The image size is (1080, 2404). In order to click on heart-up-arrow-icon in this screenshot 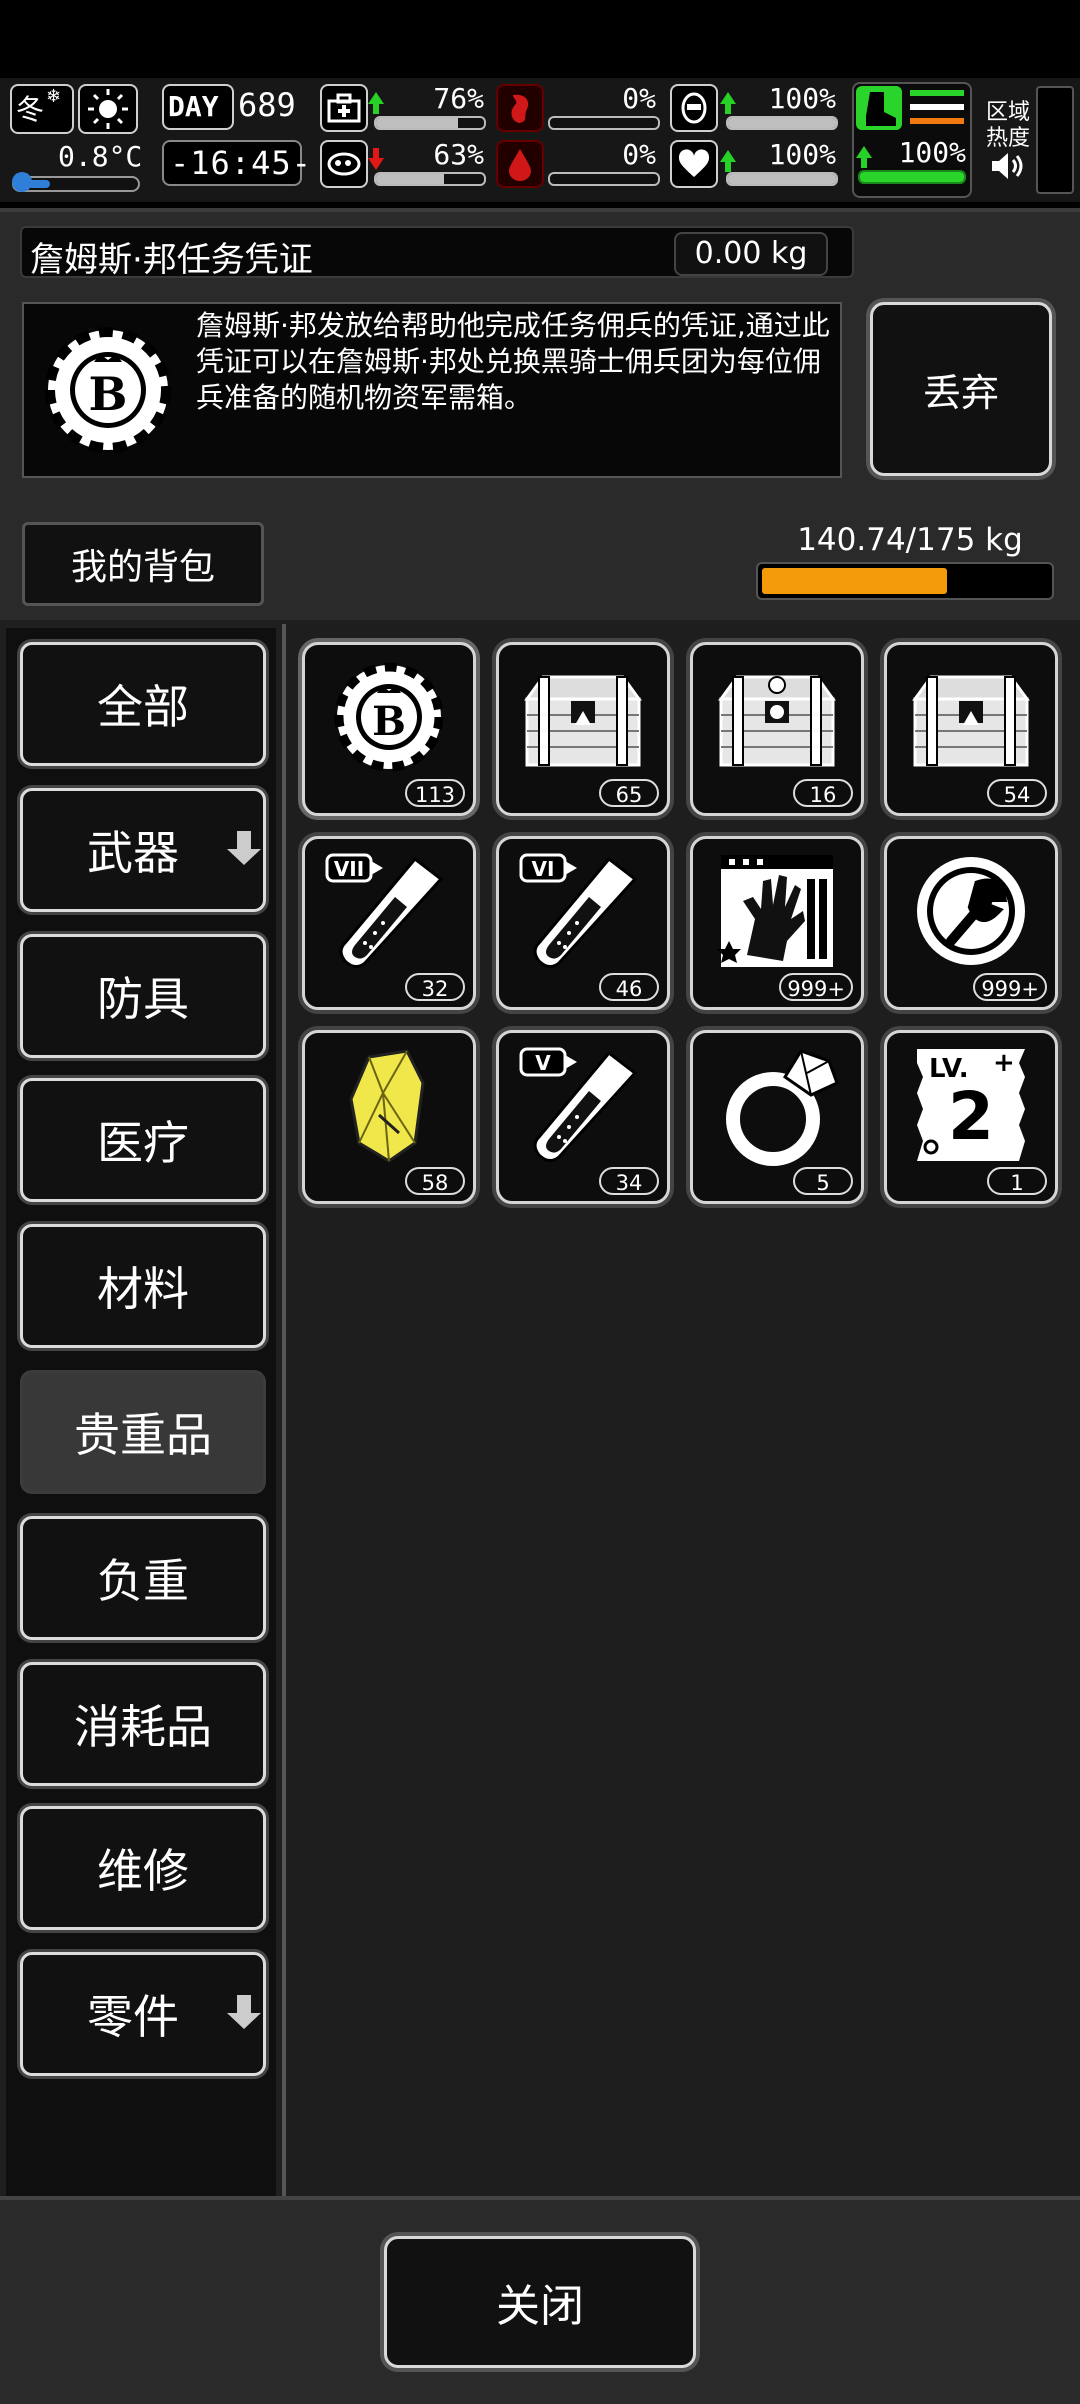, I will do `click(728, 161)`.